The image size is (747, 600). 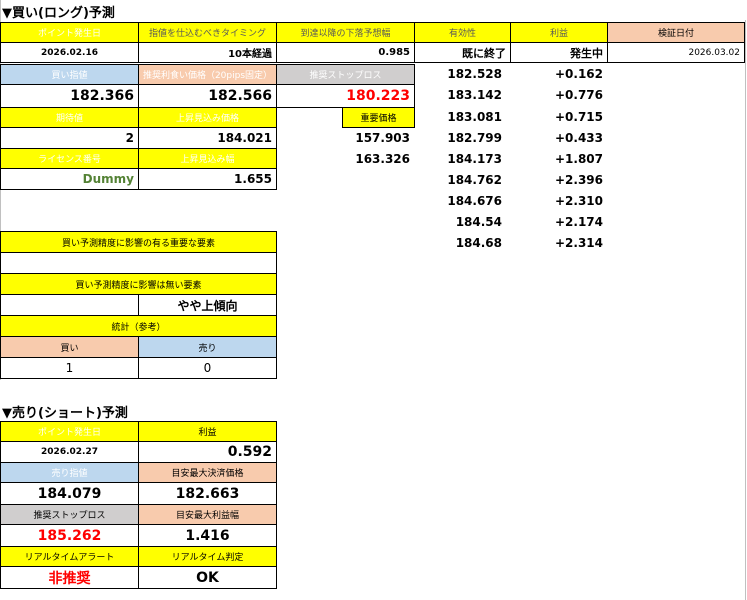 I want to click on short-target-profit-width-label: 目安最大利益幅, so click(x=207, y=514).